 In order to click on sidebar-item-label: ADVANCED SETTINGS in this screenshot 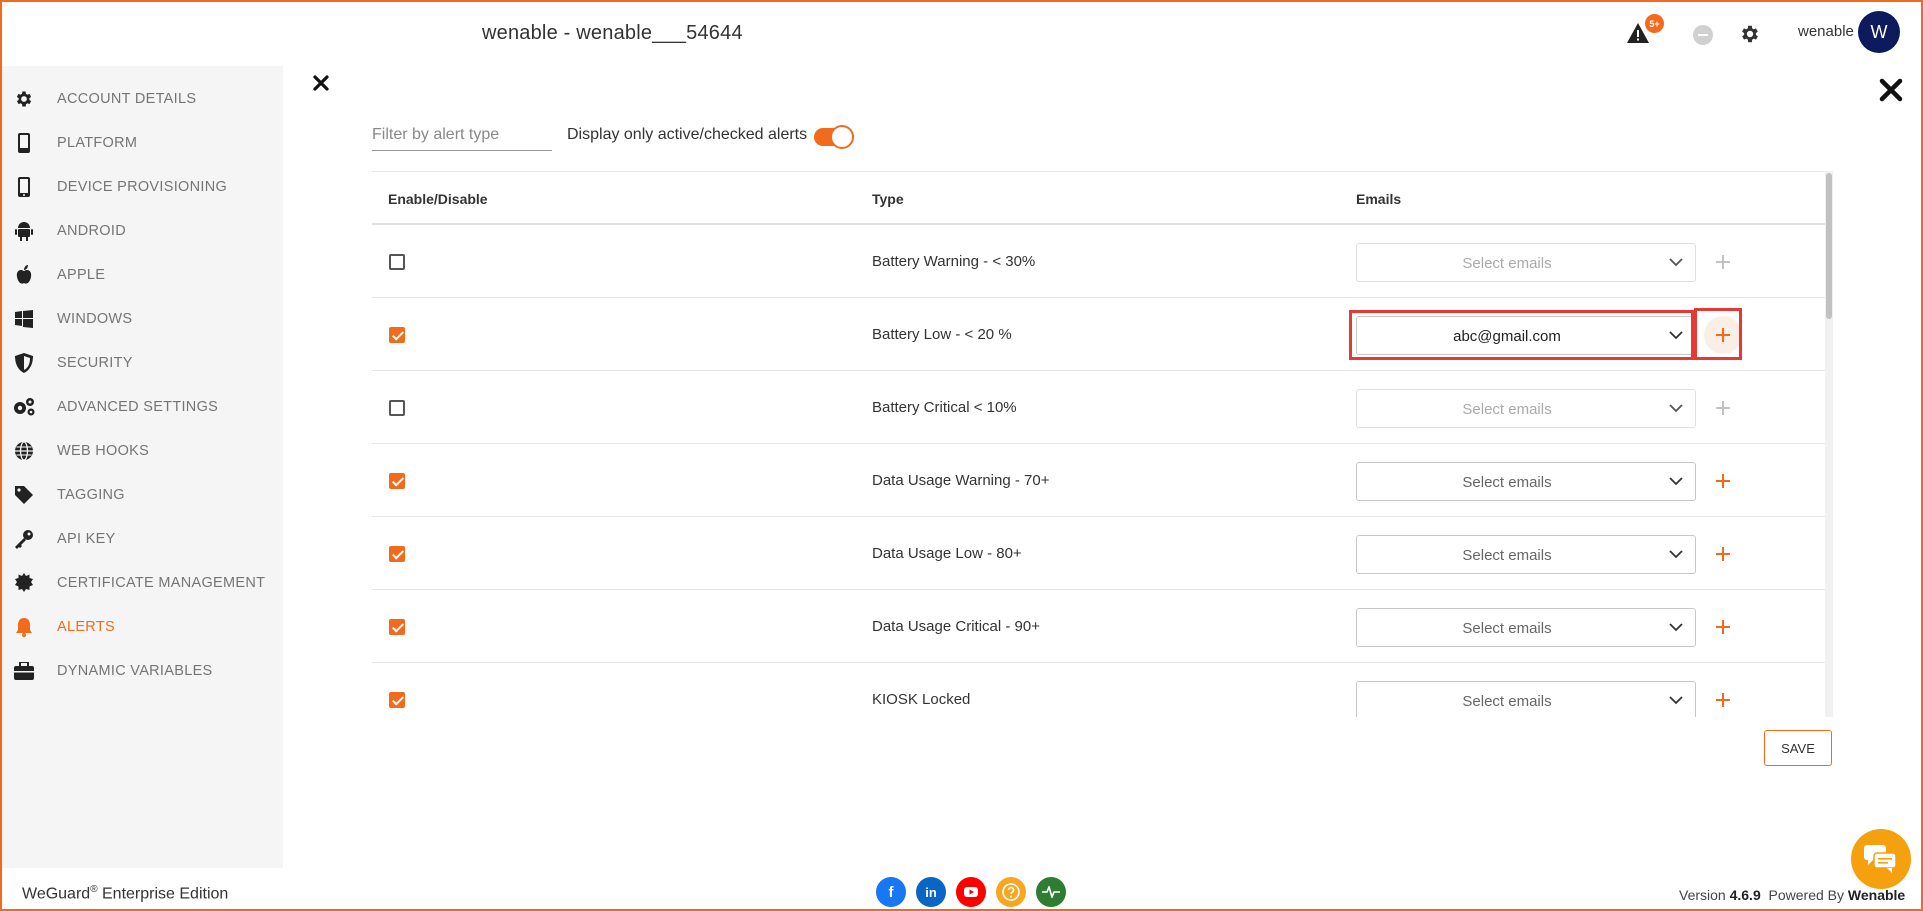, I will do `click(138, 407)`.